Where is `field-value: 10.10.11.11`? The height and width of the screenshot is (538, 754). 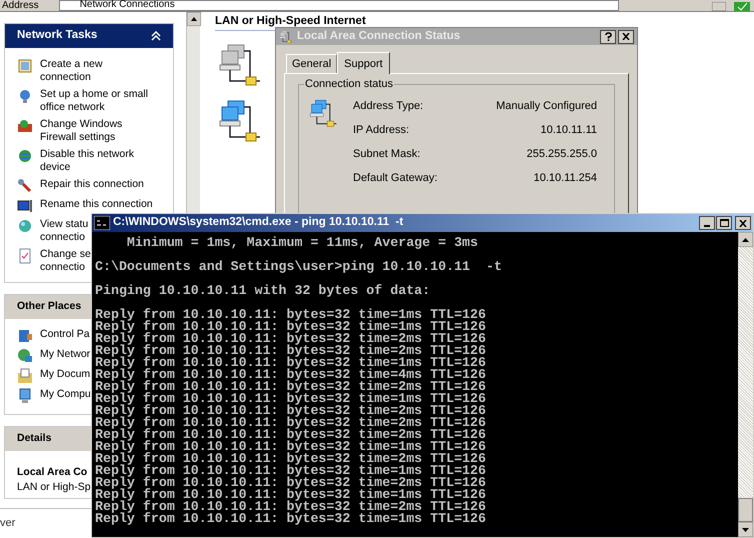
field-value: 10.10.11.11 is located at coordinates (568, 130).